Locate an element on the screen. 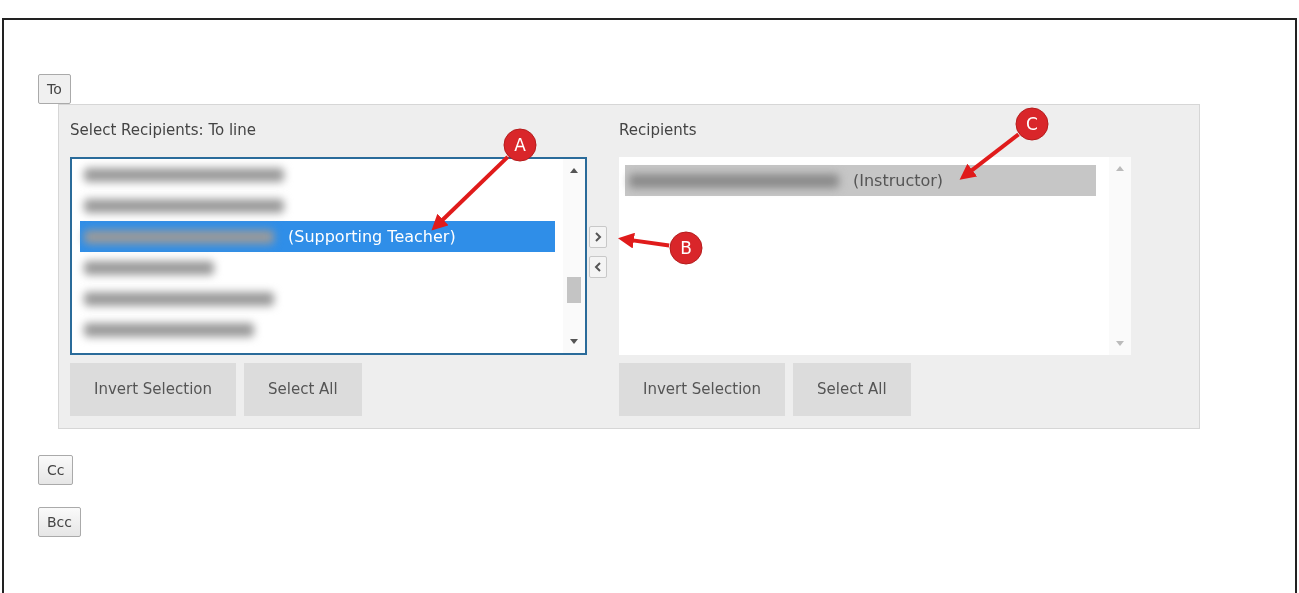 Image resolution: width=1299 pixels, height=593 pixels. move-right-button is located at coordinates (598, 237).